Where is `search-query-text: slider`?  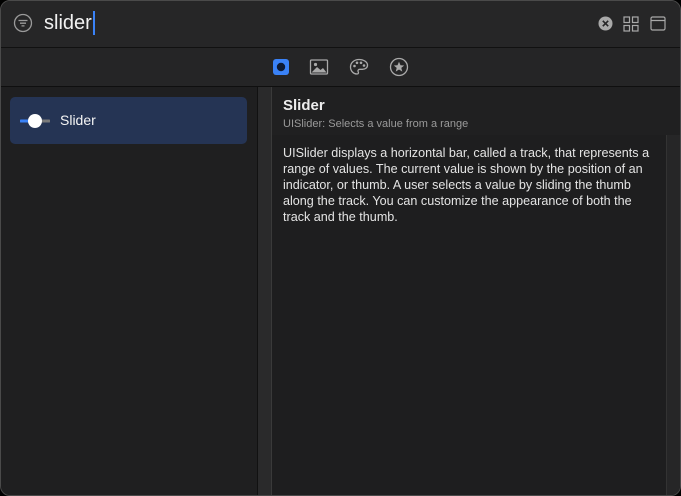
search-query-text: slider is located at coordinates (68, 23).